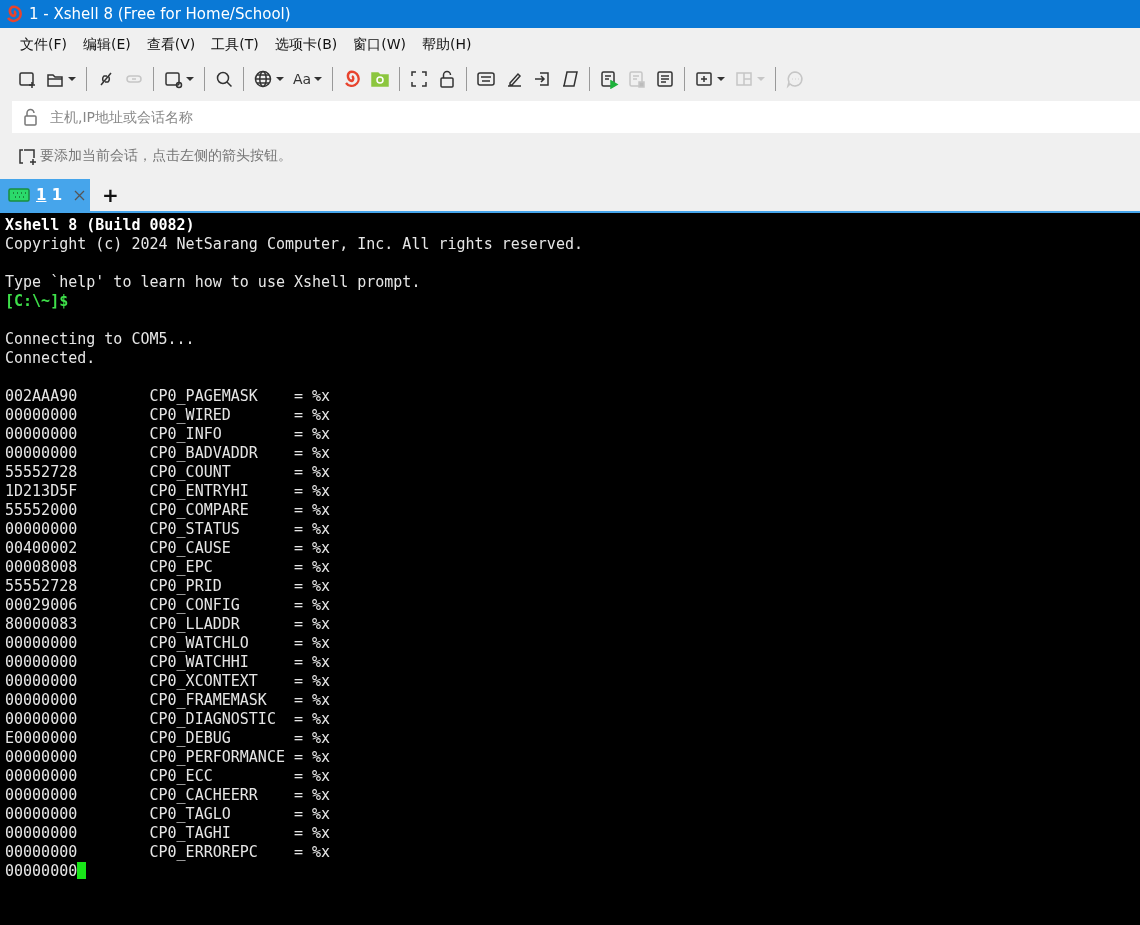  I want to click on terminal-line: 00000000 CP0_CACHEERR = %x, so click(168, 795).